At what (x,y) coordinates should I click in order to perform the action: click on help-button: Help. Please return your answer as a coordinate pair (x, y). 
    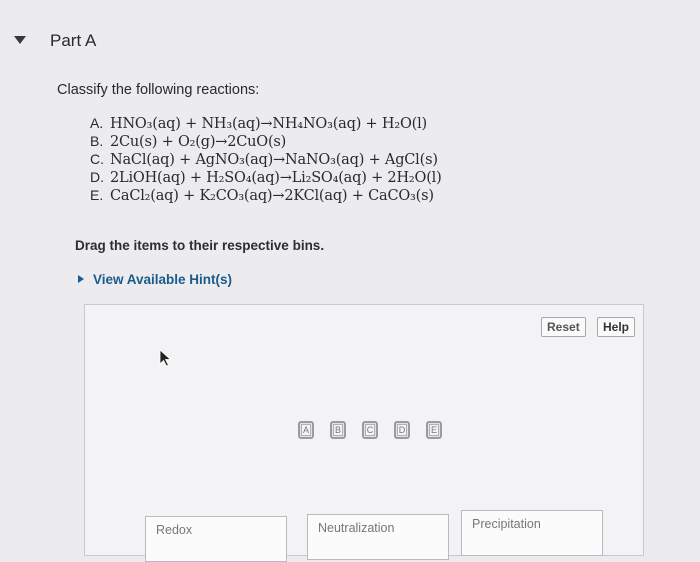
    Looking at the image, I should click on (616, 327).